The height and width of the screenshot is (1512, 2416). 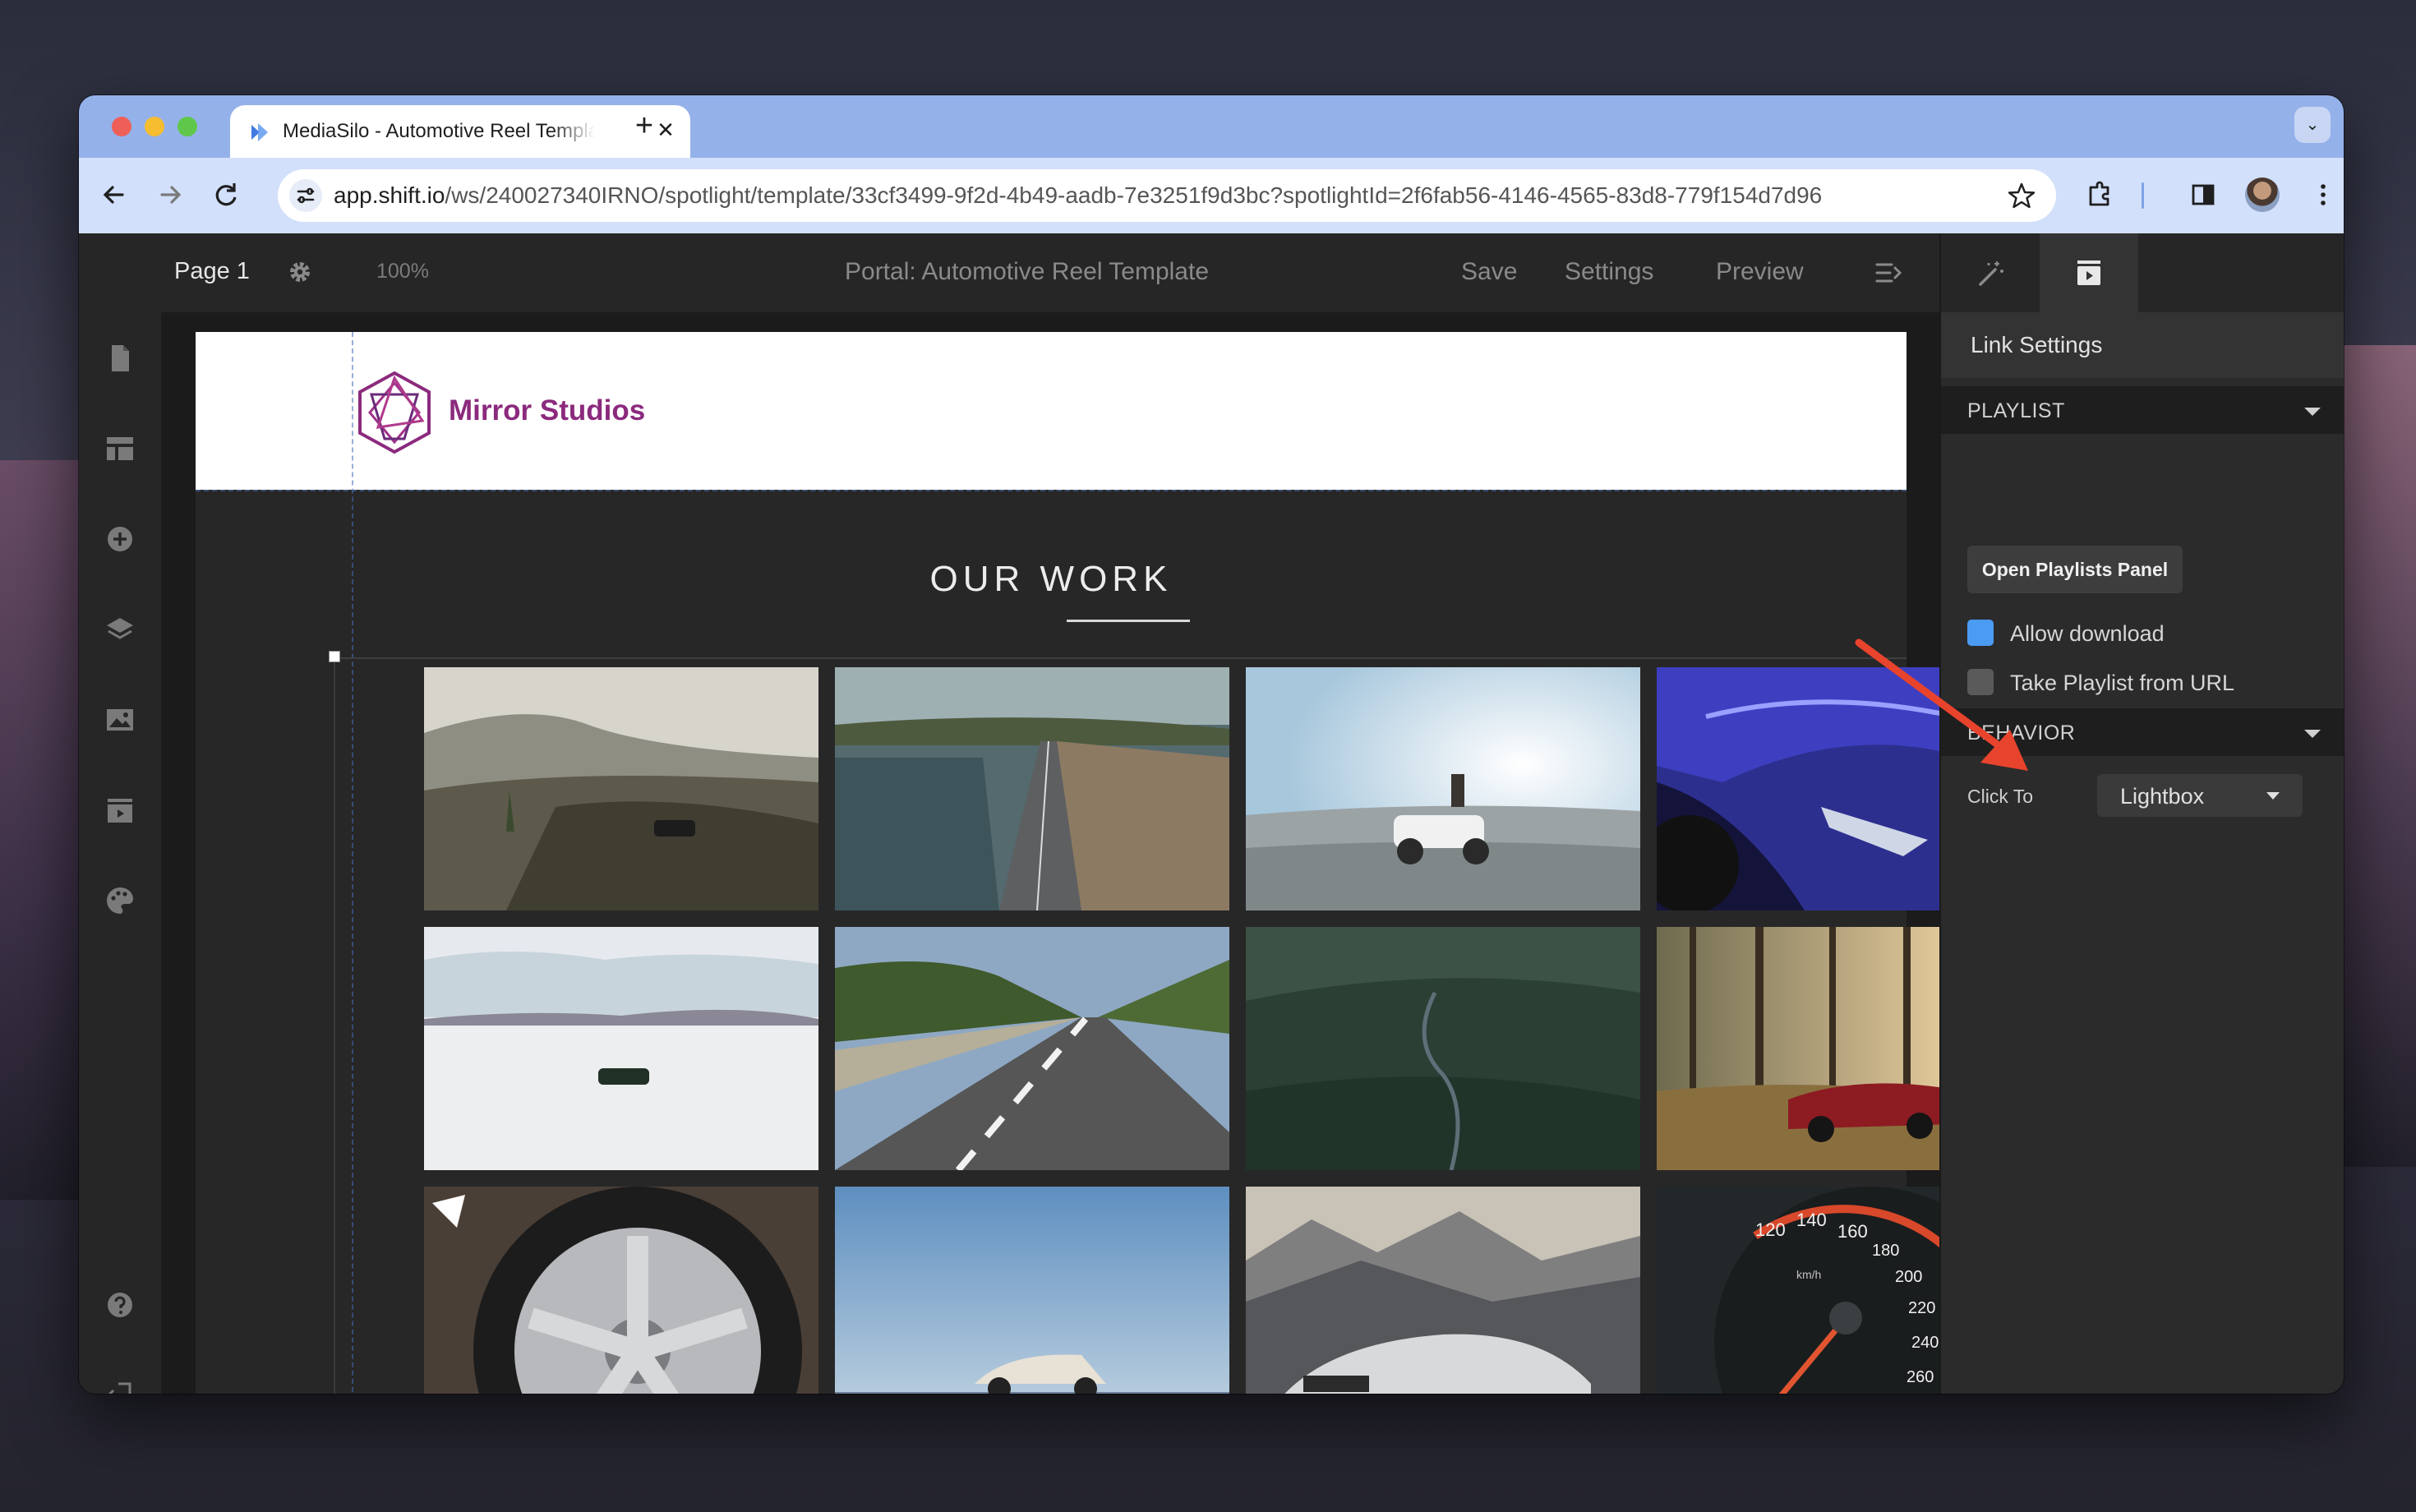 What do you see at coordinates (2143, 345) in the screenshot?
I see `panel-heading: Link Settings` at bounding box center [2143, 345].